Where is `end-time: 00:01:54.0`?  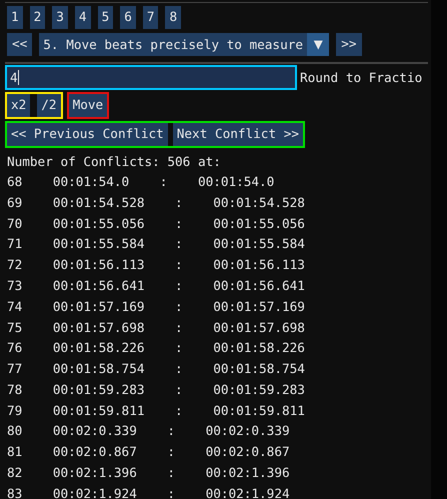 end-time: 00:01:54.0 is located at coordinates (236, 181).